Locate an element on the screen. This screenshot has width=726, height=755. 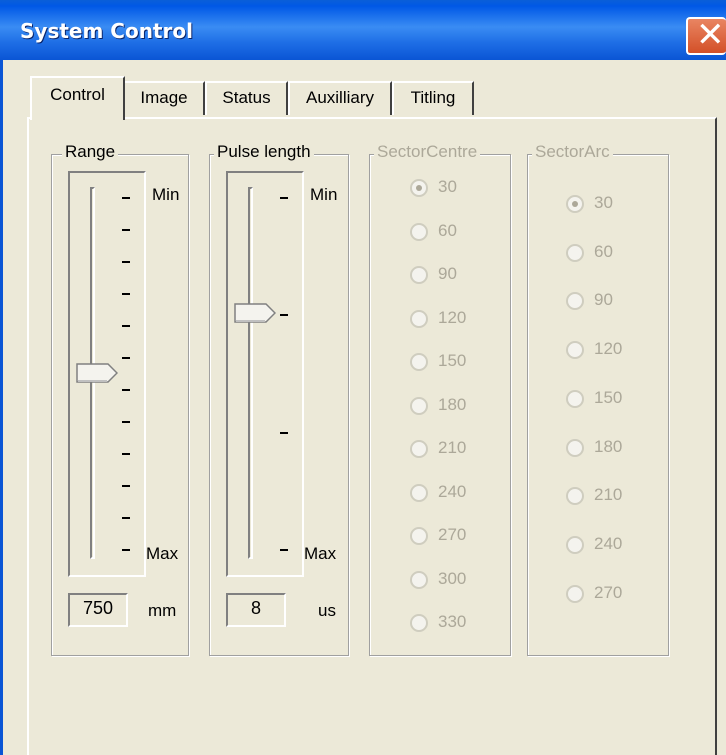
sector-arc-group: SectorArc 30 60 90 120 150 180 210 240 270 is located at coordinates (598, 399).